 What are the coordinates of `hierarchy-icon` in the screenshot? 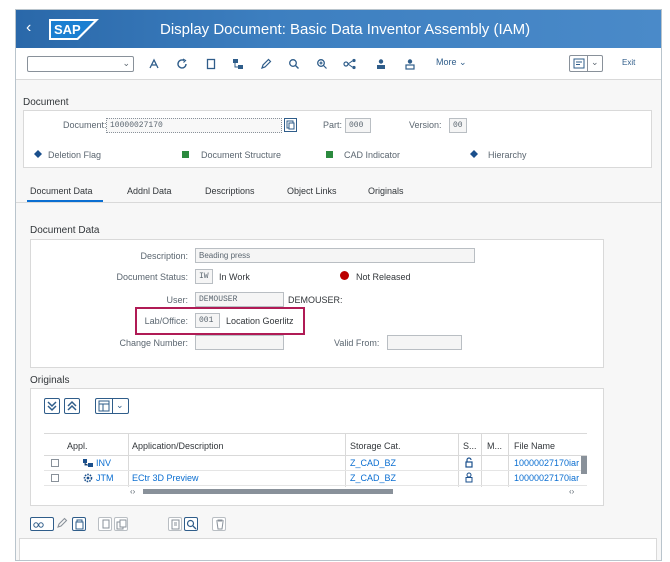 It's located at (474, 154).